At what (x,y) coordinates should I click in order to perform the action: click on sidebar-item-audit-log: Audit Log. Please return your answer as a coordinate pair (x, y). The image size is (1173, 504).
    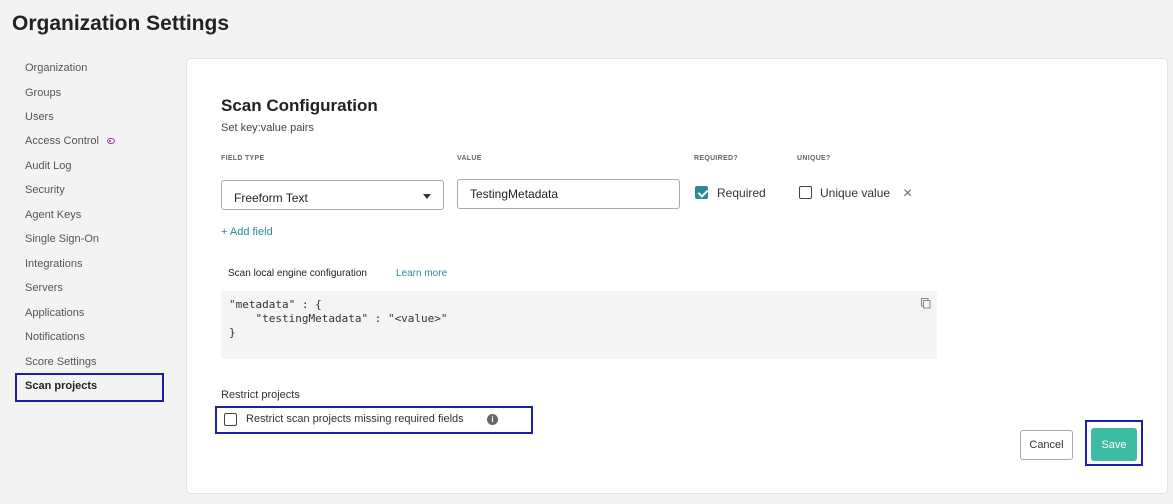
    Looking at the image, I should click on (48, 166).